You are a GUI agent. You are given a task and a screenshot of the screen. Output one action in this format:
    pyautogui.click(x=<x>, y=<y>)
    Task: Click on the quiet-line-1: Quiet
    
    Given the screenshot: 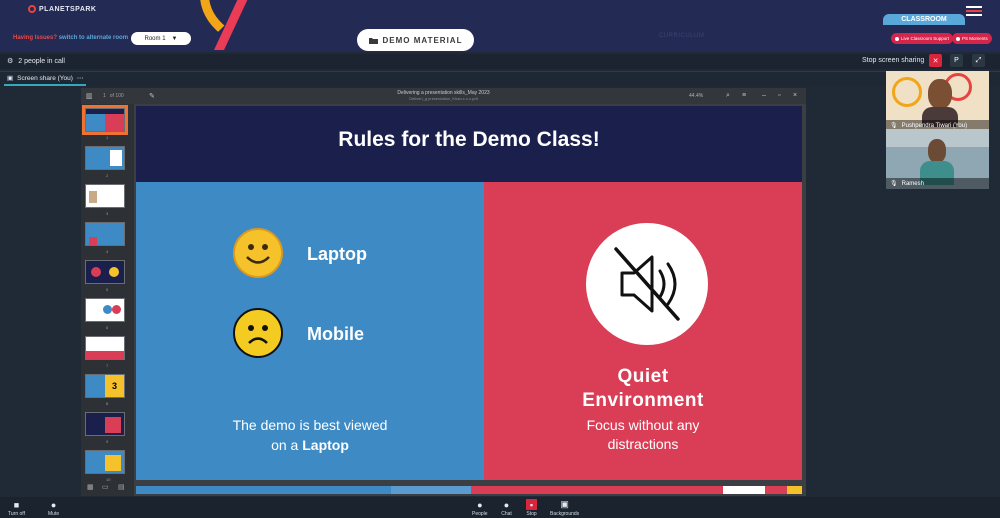 What is the action you would take?
    pyautogui.click(x=643, y=376)
    